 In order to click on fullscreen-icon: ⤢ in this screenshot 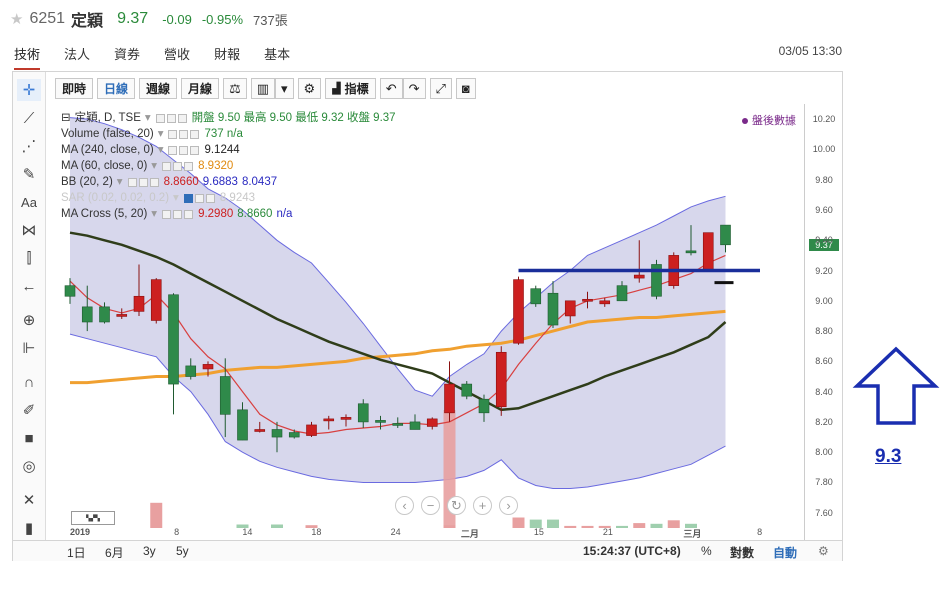, I will do `click(440, 88)`.